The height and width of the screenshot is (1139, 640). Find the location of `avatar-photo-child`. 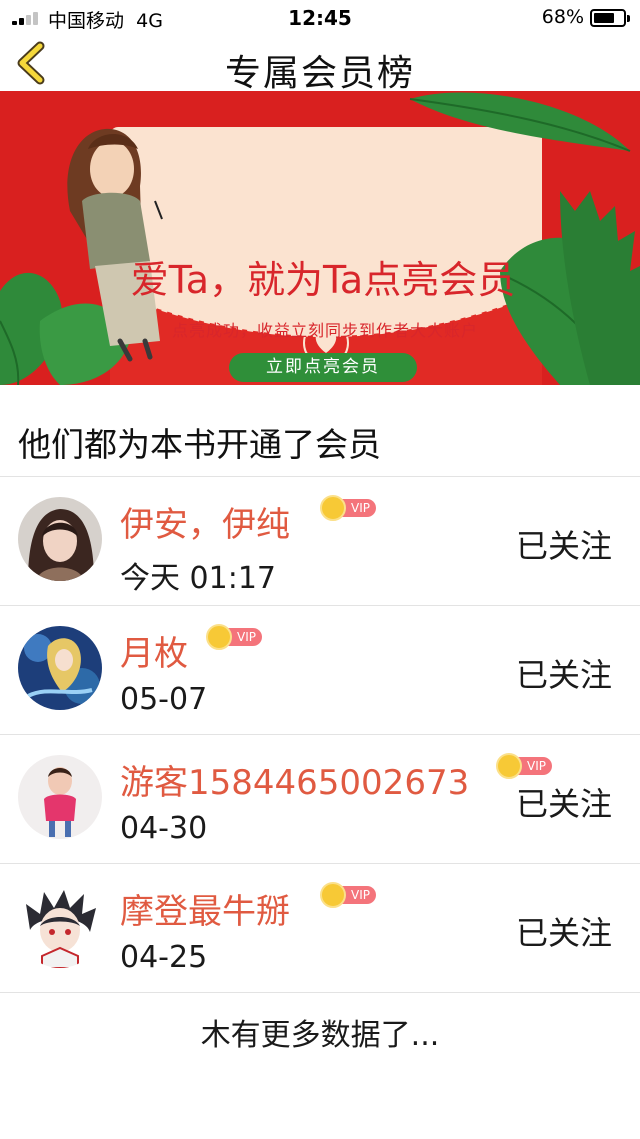

avatar-photo-child is located at coordinates (60, 797).